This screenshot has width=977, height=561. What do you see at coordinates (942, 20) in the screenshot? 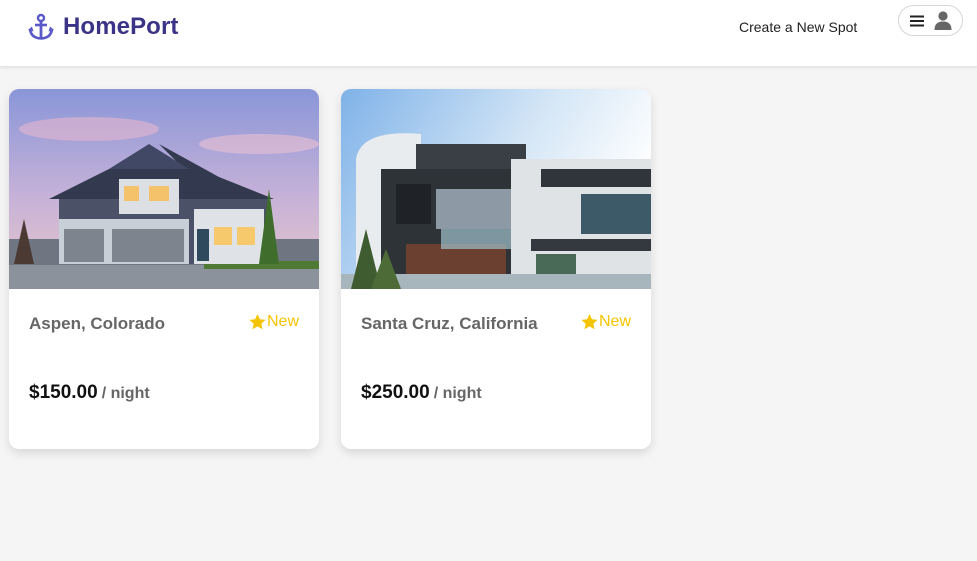
I see `user-icon` at bounding box center [942, 20].